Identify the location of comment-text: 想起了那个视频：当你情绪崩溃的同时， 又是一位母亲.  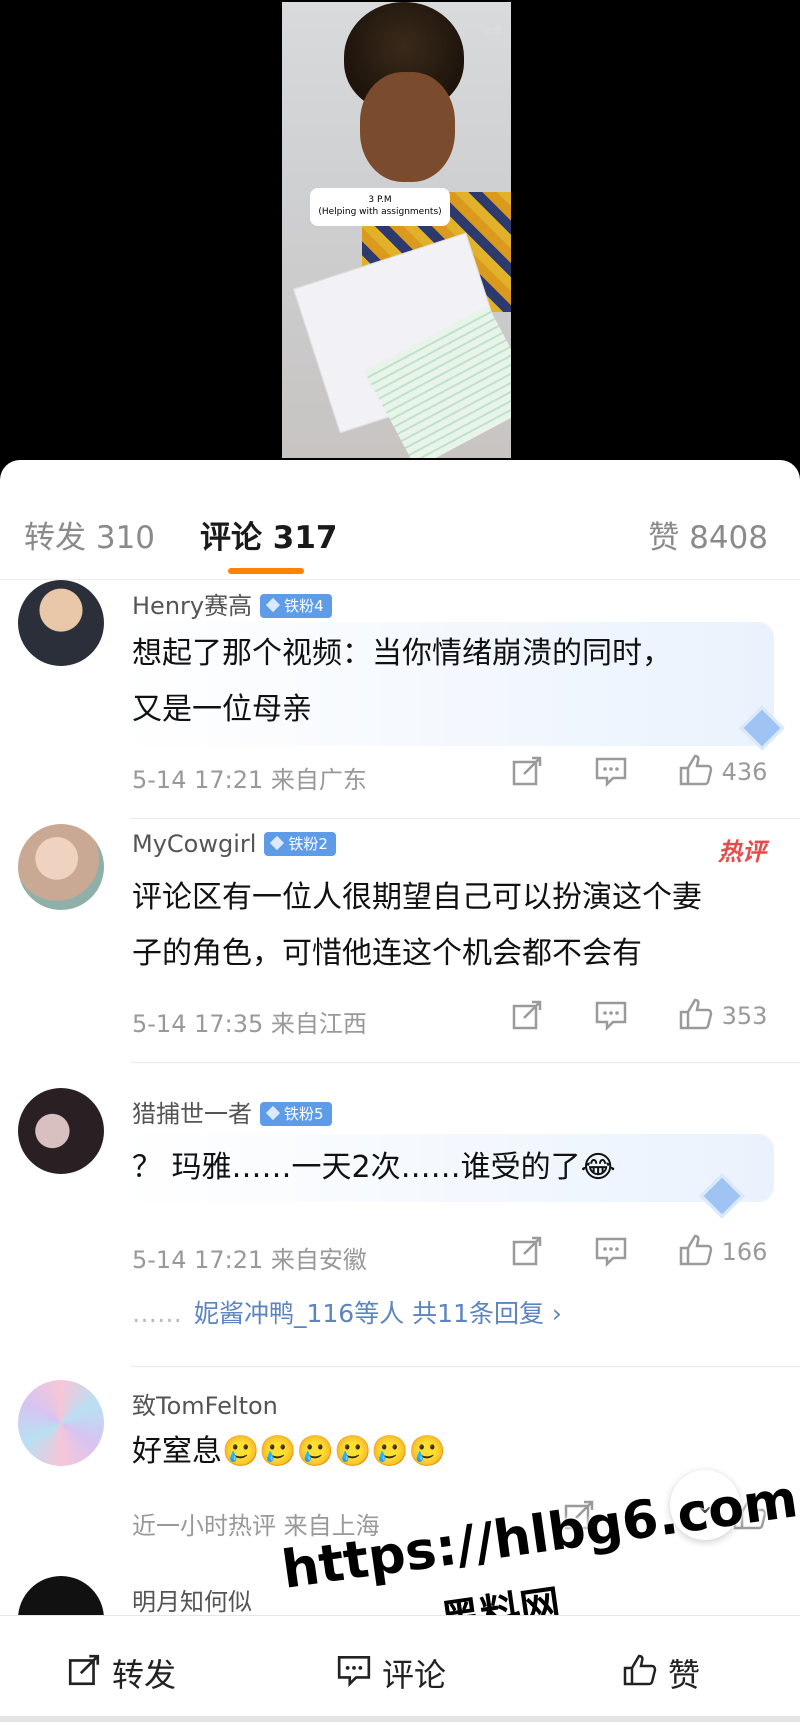
(457, 682).